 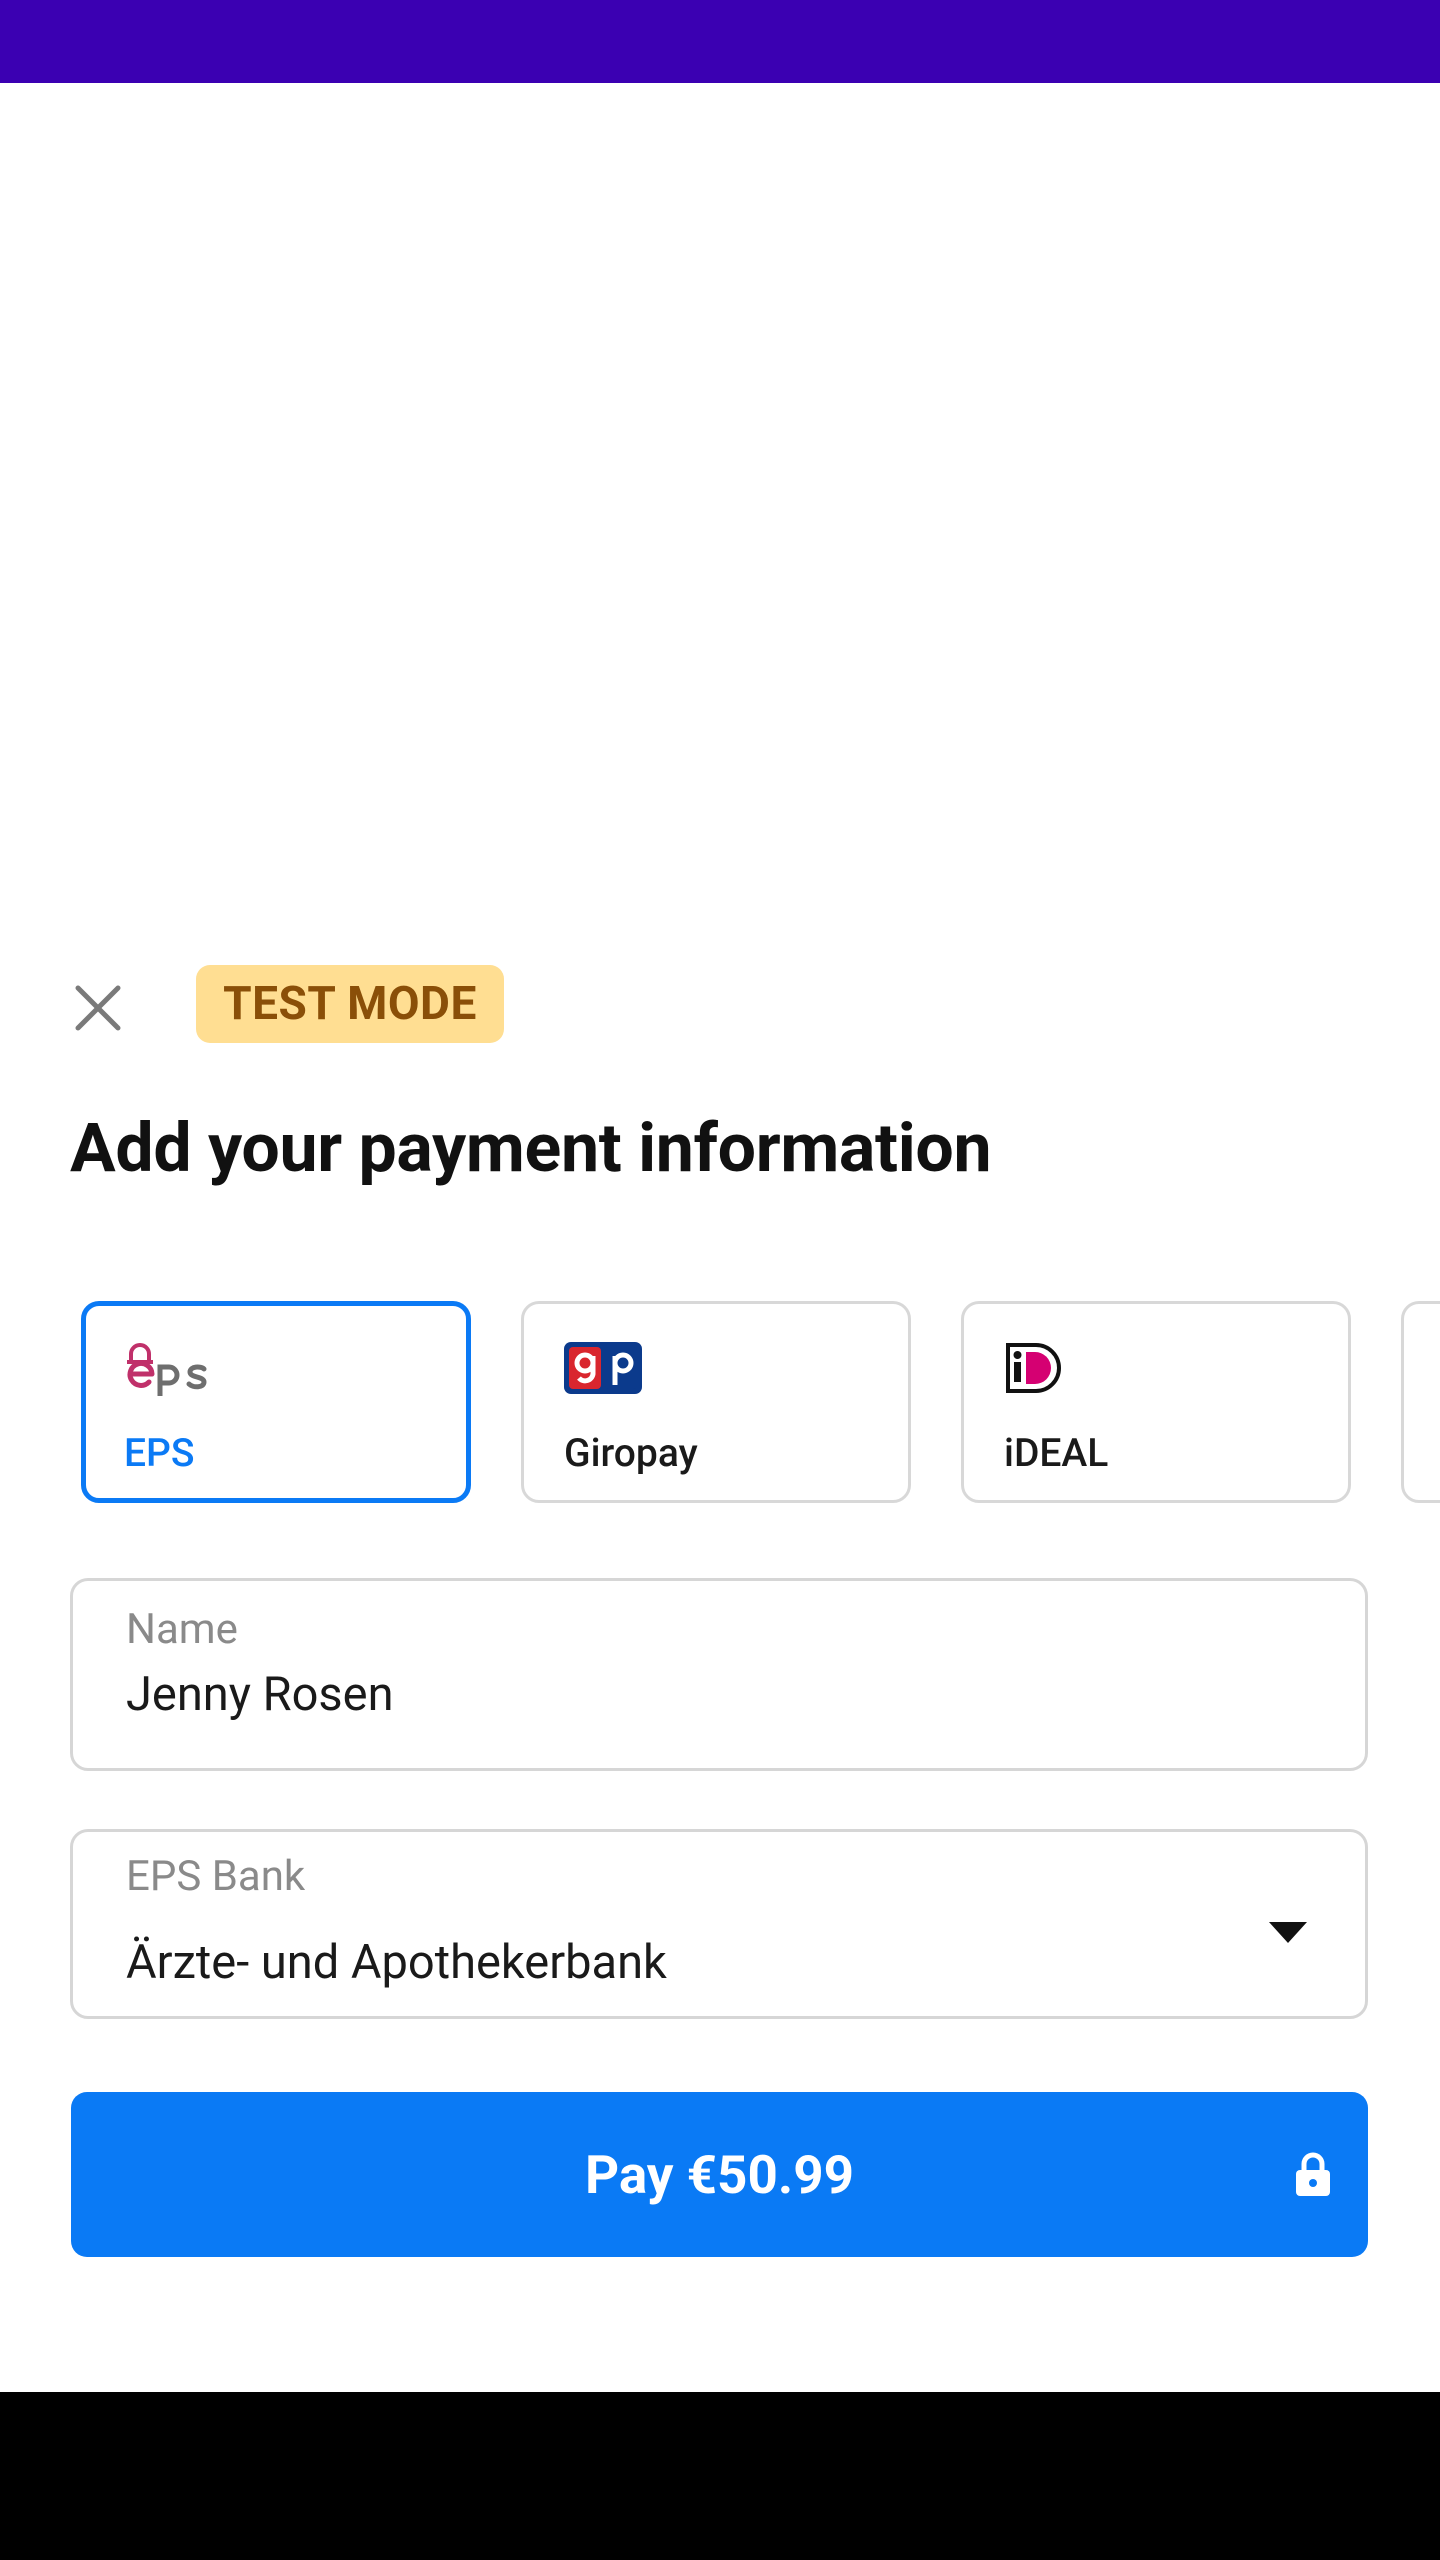 I want to click on payment-method-label: EPS, so click(x=159, y=1453).